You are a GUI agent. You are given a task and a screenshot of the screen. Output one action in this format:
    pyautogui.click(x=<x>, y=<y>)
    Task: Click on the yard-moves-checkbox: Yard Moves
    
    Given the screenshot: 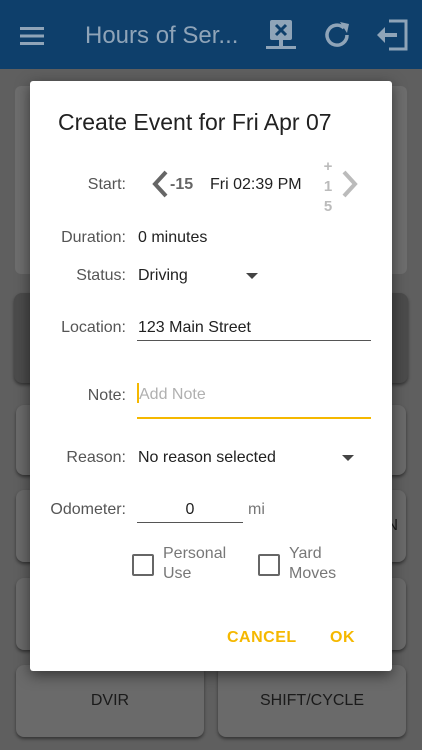 What is the action you would take?
    pyautogui.click(x=308, y=566)
    